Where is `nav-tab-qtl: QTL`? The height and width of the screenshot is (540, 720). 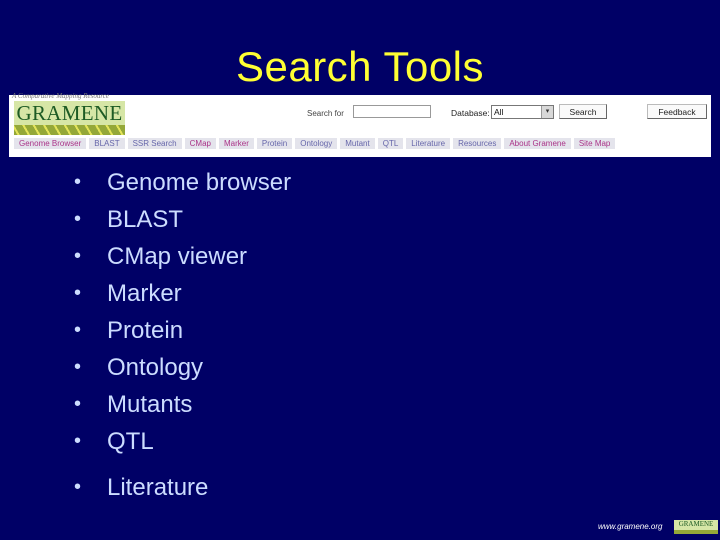 nav-tab-qtl: QTL is located at coordinates (390, 143).